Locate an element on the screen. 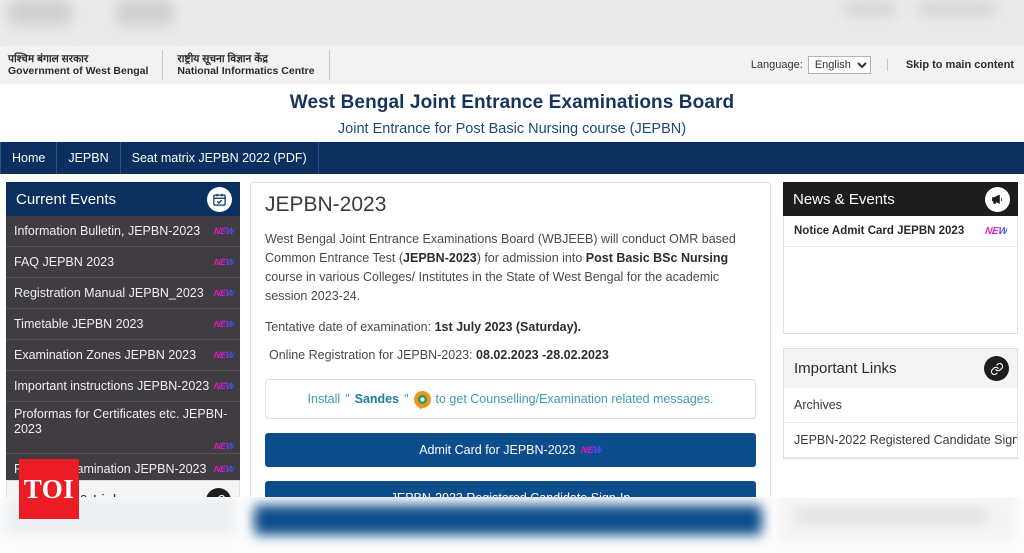 This screenshot has width=1024, height=553. blurred-language-chip is located at coordinates (870, 9).